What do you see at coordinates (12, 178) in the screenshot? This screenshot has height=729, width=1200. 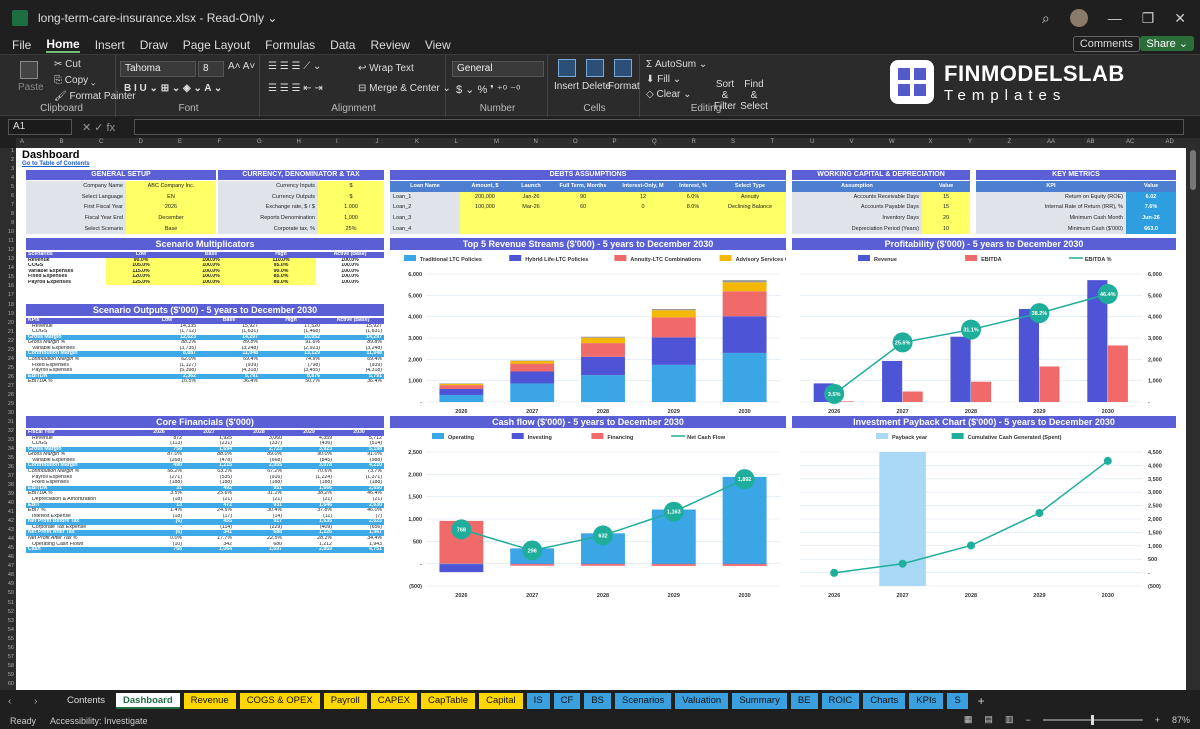 I see `row-header: 4` at bounding box center [12, 178].